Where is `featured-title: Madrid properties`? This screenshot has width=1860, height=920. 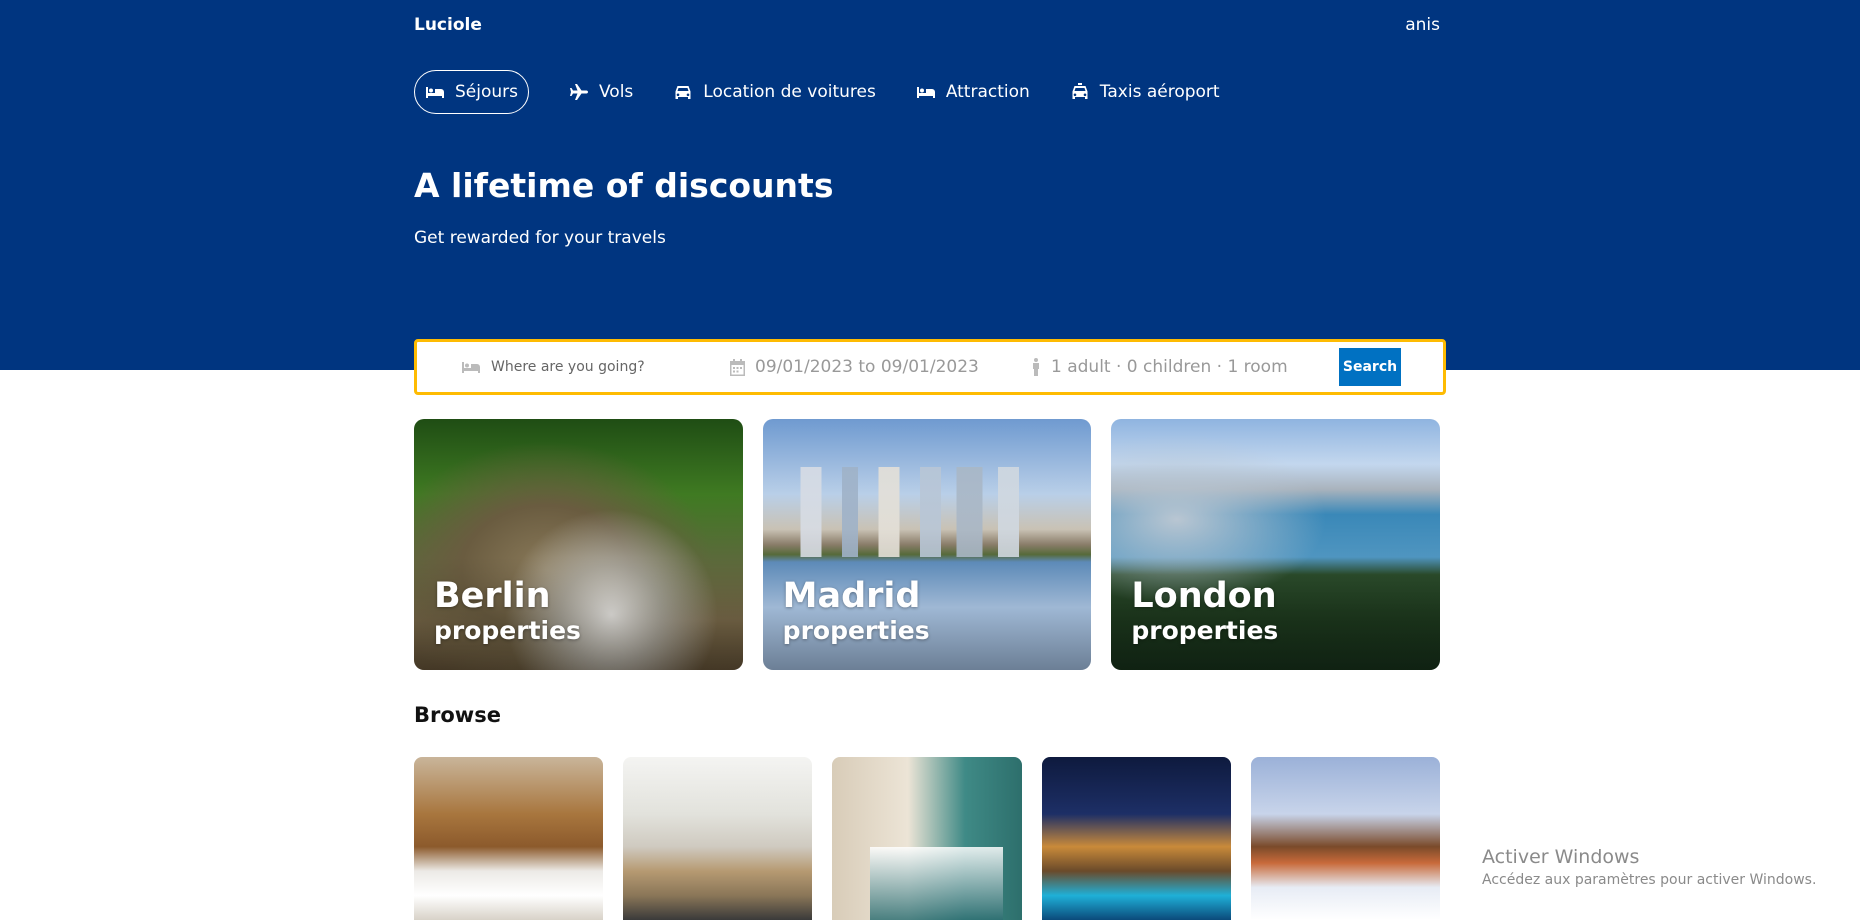 featured-title: Madrid properties is located at coordinates (856, 611).